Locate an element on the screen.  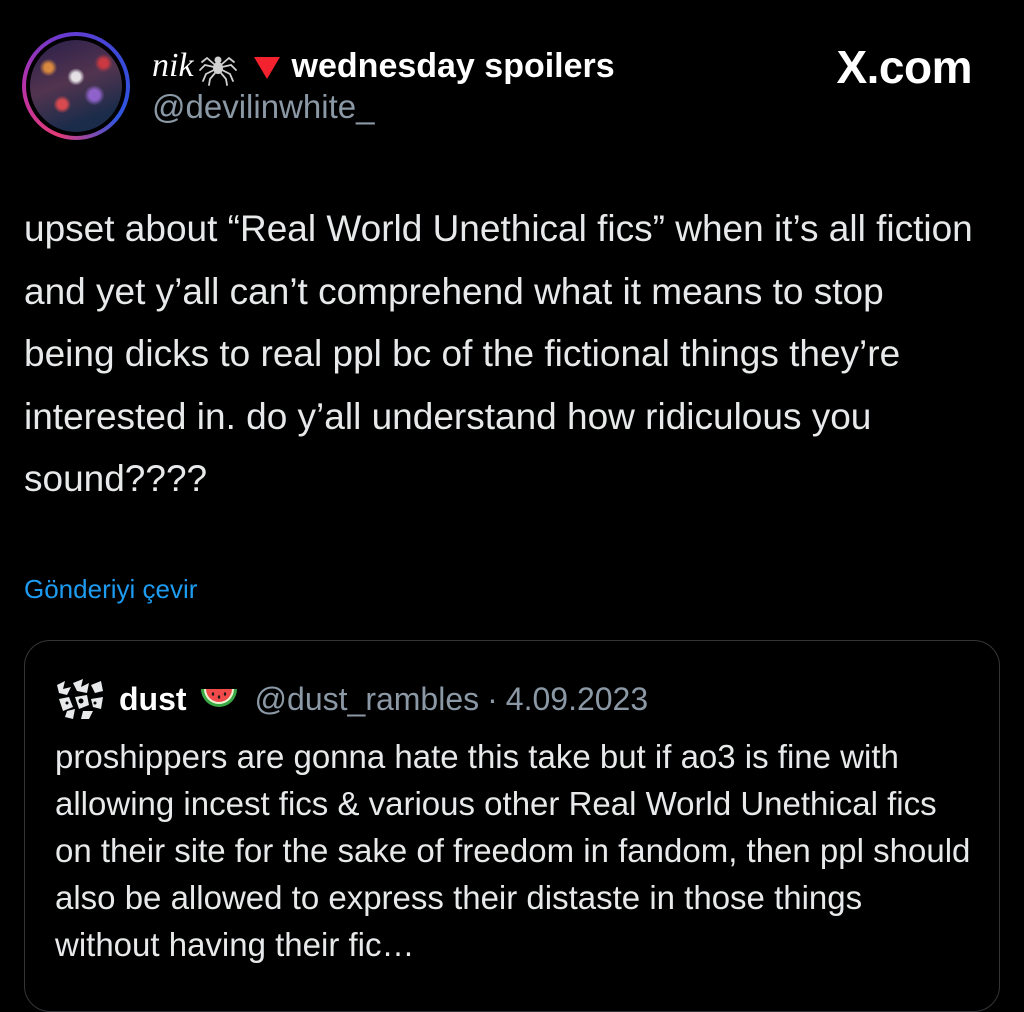
red-triangle-icon is located at coordinates (267, 66).